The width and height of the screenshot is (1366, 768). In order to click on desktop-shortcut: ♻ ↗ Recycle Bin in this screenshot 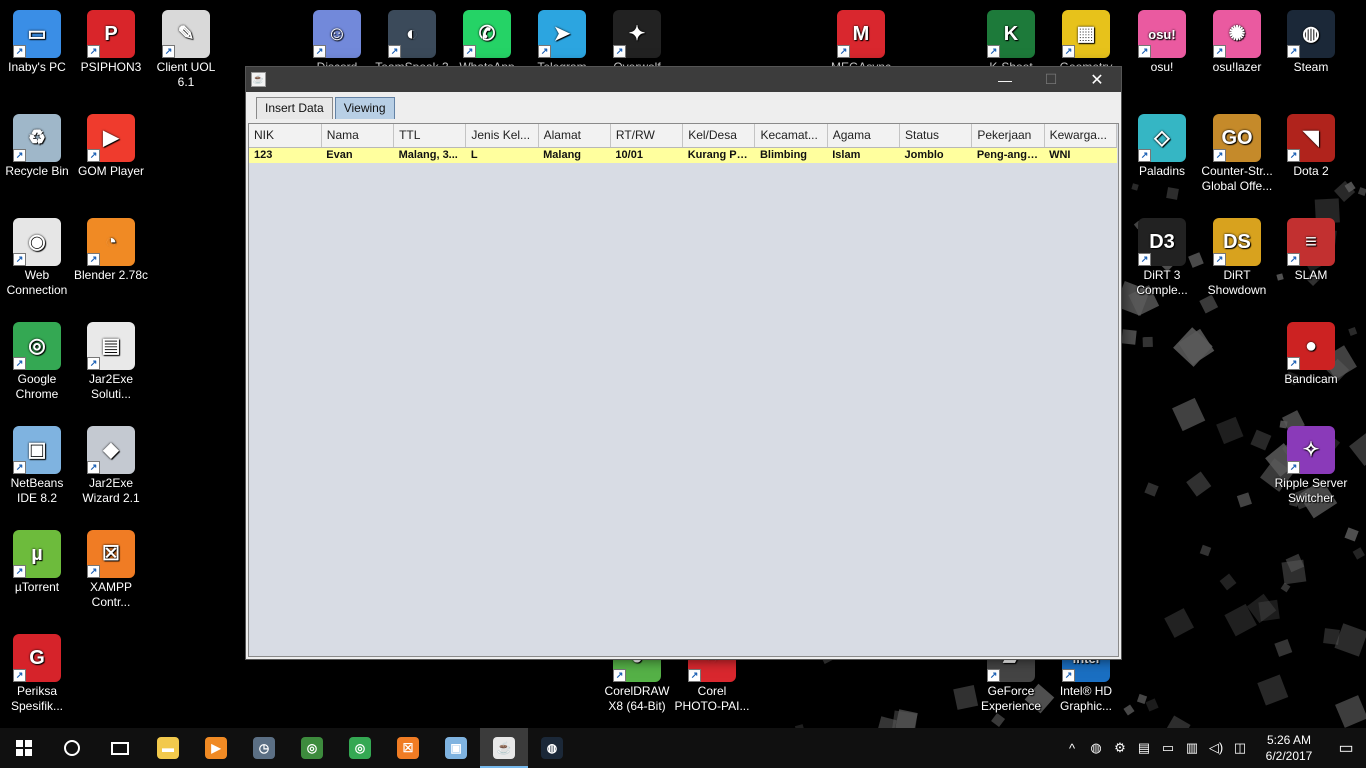, I will do `click(37, 146)`.